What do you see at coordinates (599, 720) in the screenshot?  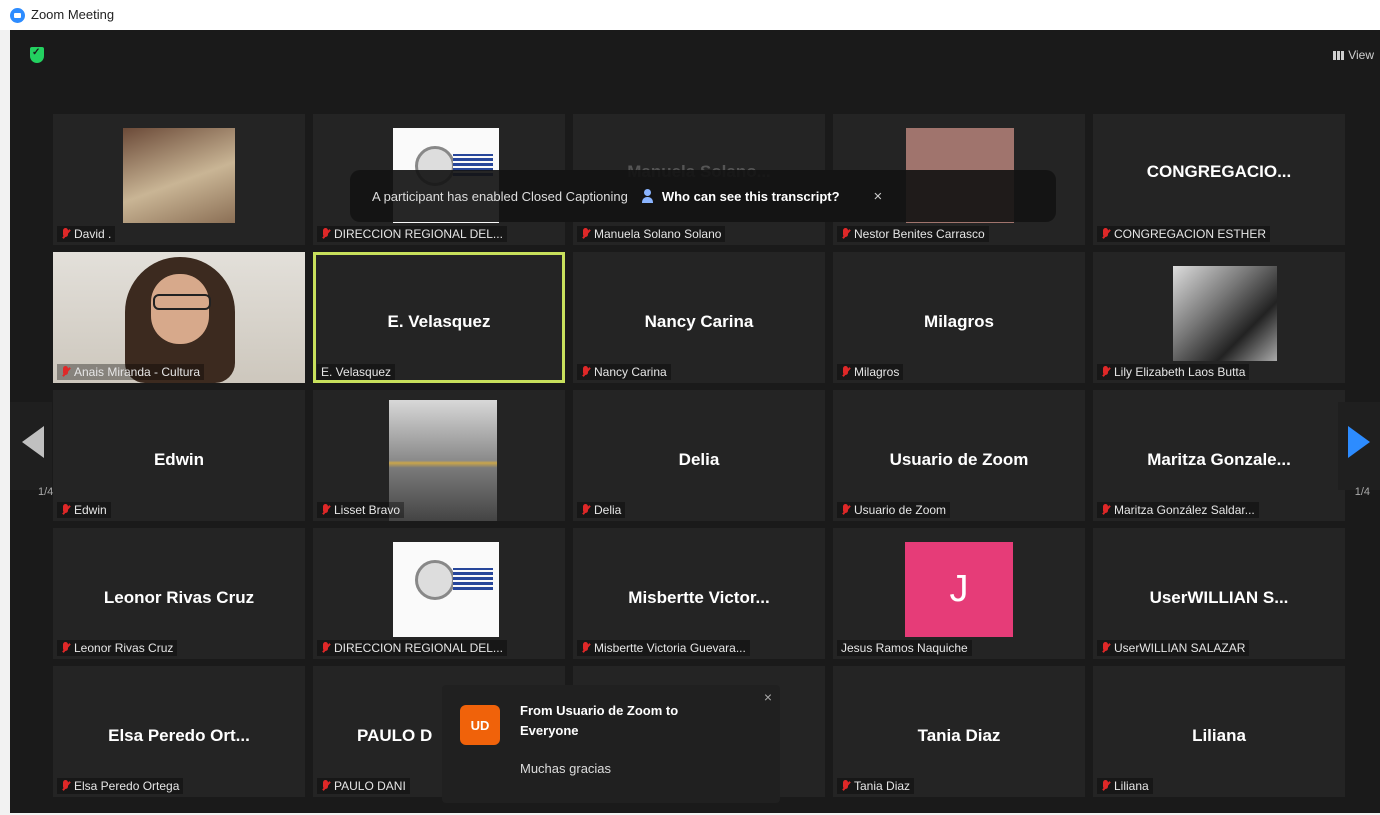 I see `chat-sender-line: From Usuario de Zoom to Everyone` at bounding box center [599, 720].